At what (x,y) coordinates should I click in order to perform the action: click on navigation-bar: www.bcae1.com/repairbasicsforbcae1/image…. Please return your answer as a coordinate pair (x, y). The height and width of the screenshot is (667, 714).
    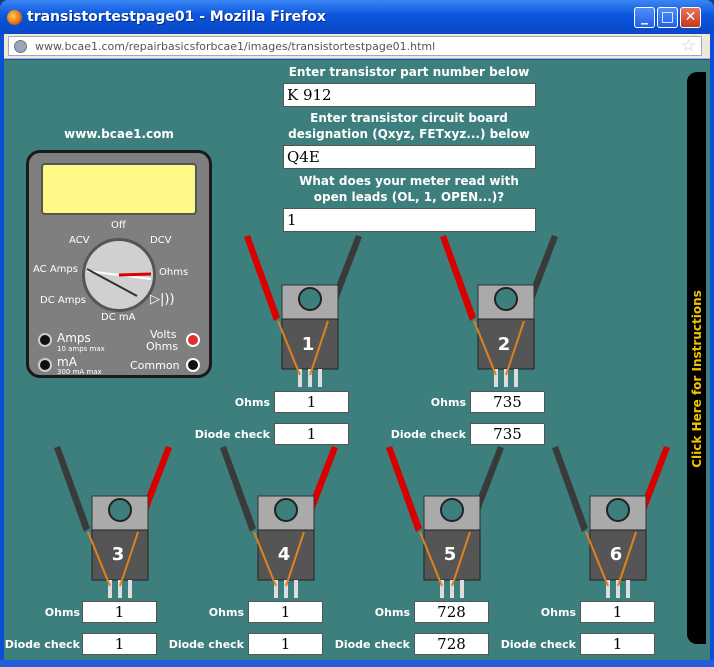
    Looking at the image, I should click on (357, 46).